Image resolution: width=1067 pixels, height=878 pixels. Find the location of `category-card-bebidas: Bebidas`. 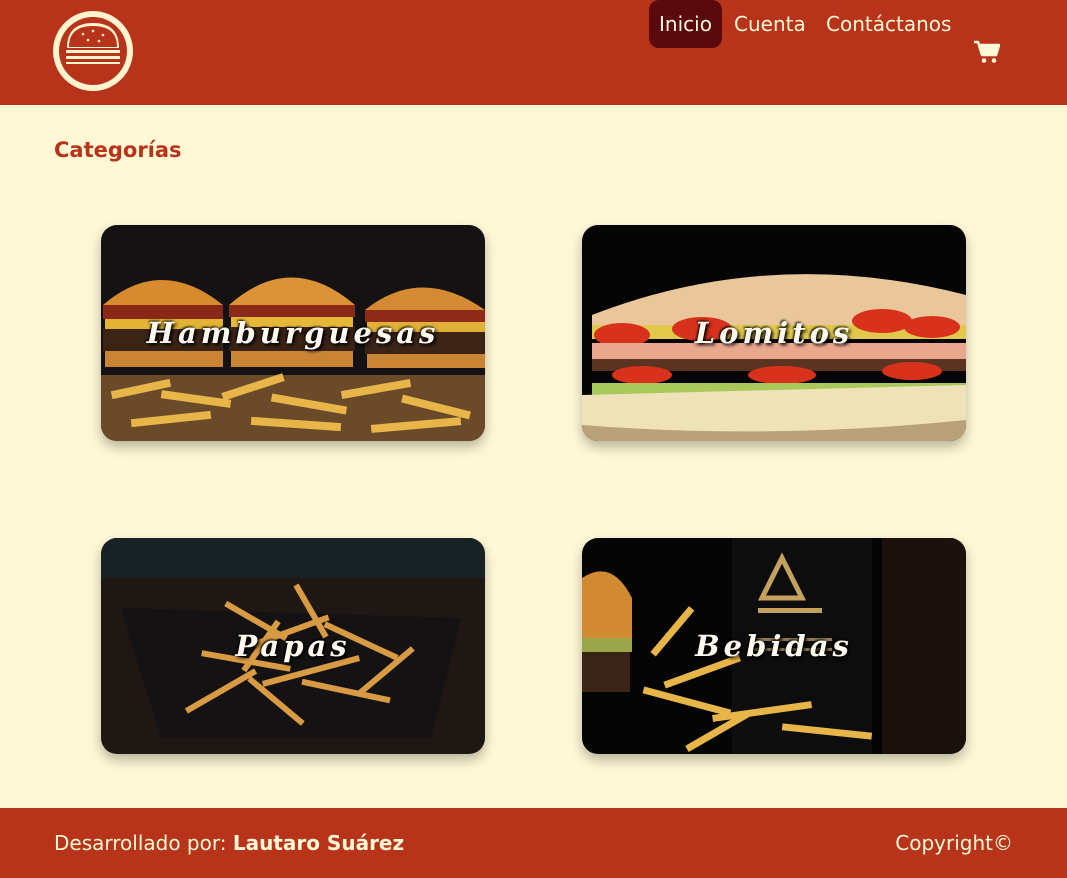

category-card-bebidas: Bebidas is located at coordinates (774, 646).